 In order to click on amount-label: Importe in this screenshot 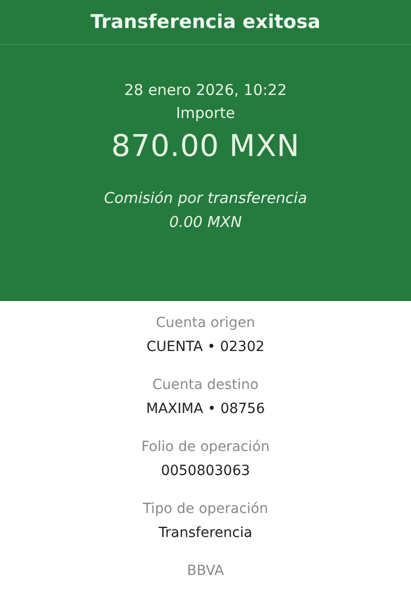, I will do `click(205, 113)`.